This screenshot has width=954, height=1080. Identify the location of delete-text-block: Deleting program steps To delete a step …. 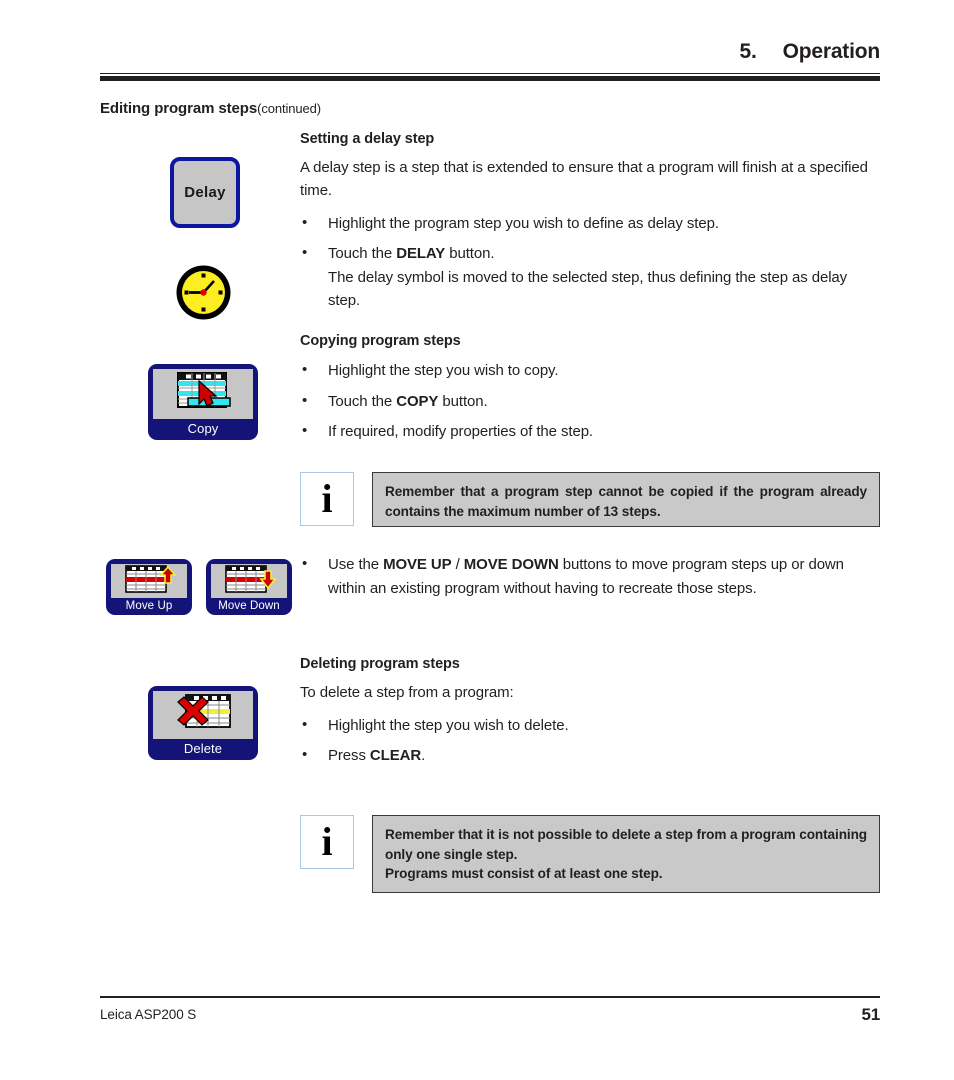
(591, 715).